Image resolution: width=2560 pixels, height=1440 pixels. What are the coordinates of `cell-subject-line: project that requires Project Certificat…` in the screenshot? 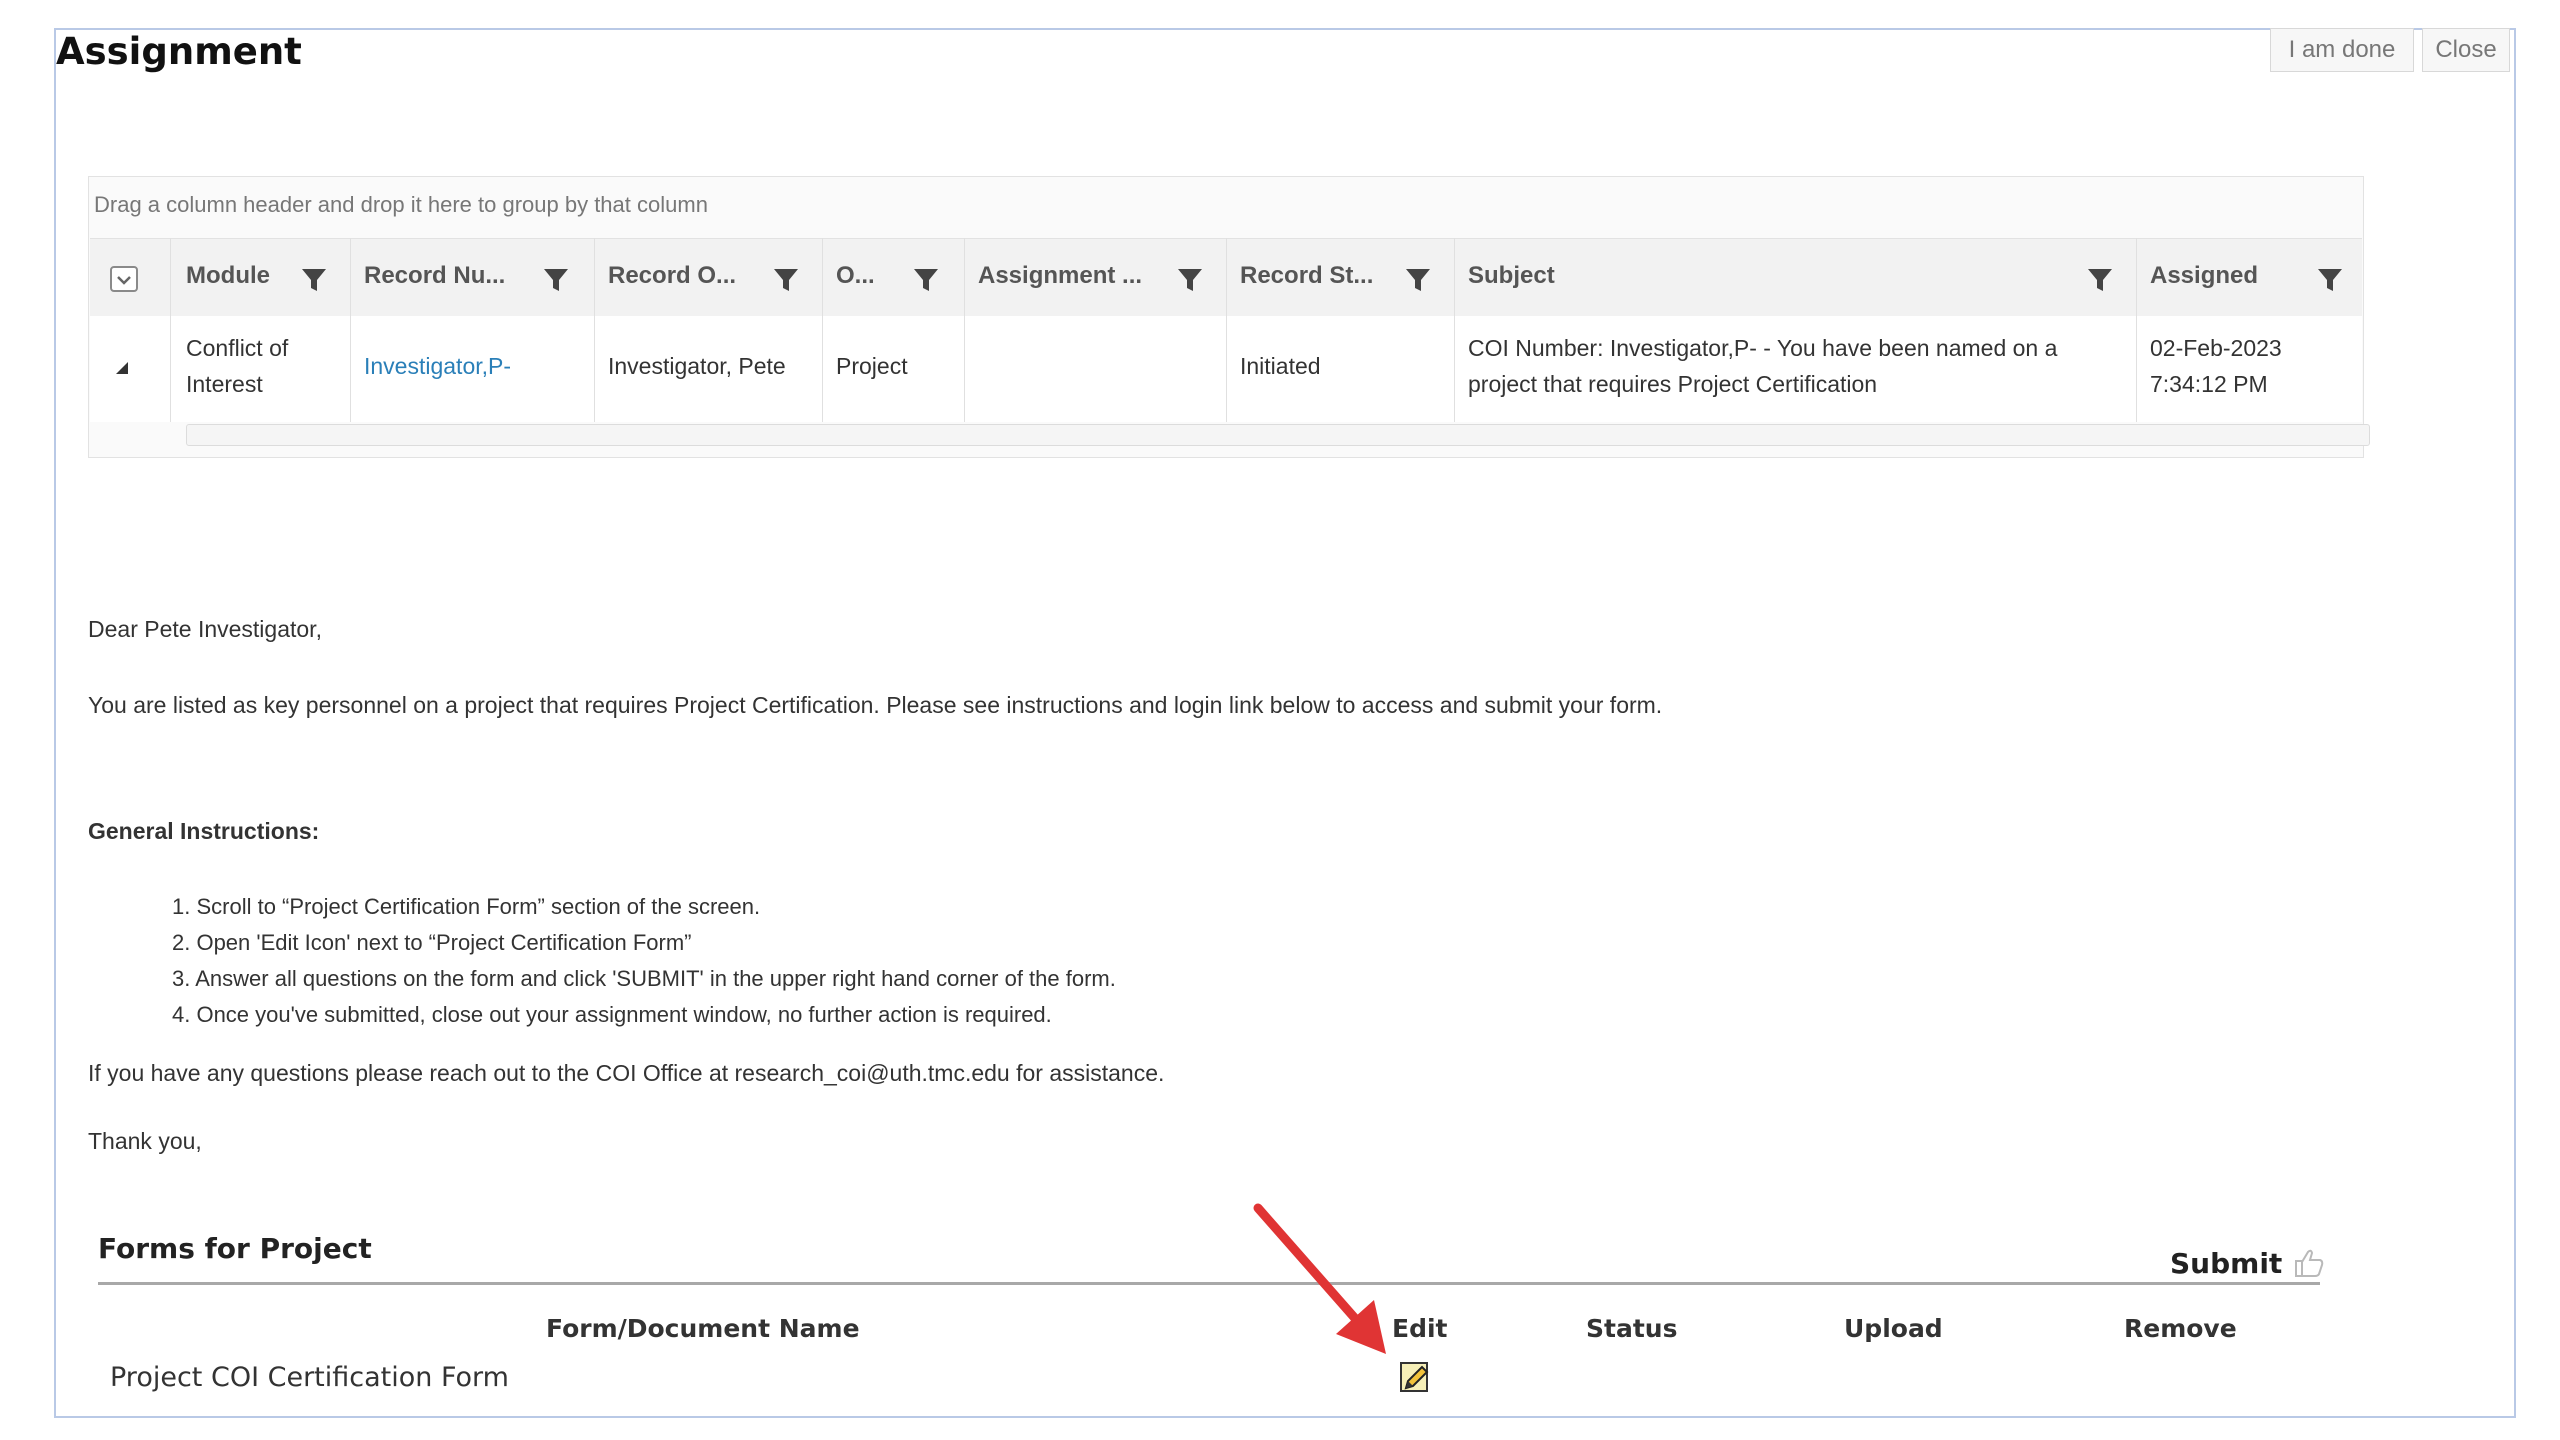 It's located at (1673, 384).